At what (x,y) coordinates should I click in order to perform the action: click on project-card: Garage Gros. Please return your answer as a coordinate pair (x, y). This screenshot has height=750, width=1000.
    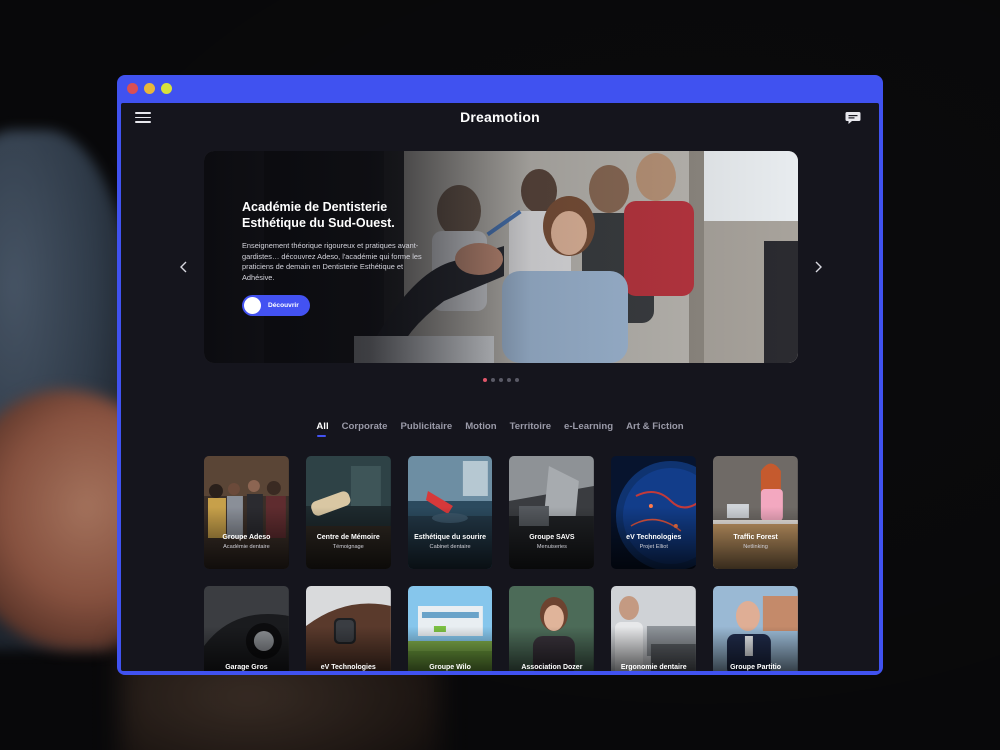
    Looking at the image, I should click on (246, 628).